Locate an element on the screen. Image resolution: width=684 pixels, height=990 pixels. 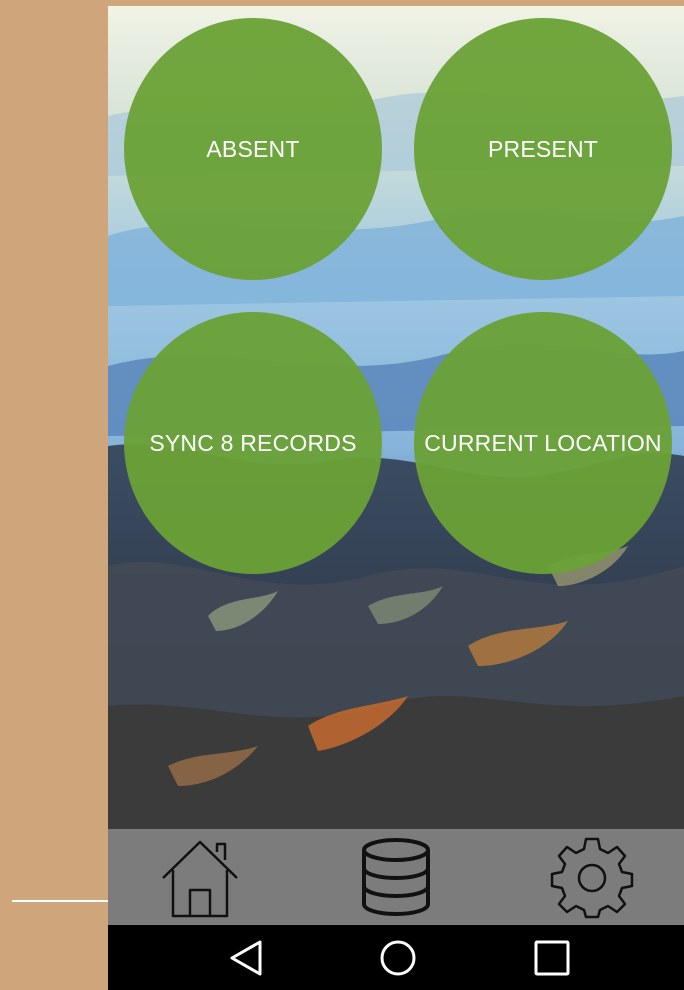
back-icon is located at coordinates (246, 958).